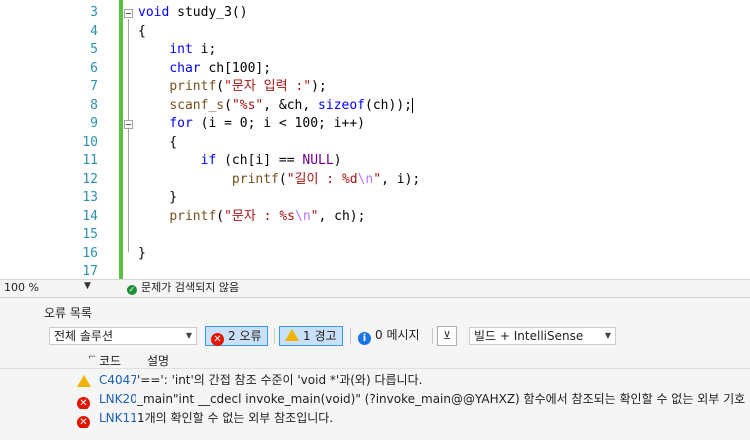 The height and width of the screenshot is (440, 750). Describe the element at coordinates (447, 336) in the screenshot. I see `filter-icon: ⊻` at that location.